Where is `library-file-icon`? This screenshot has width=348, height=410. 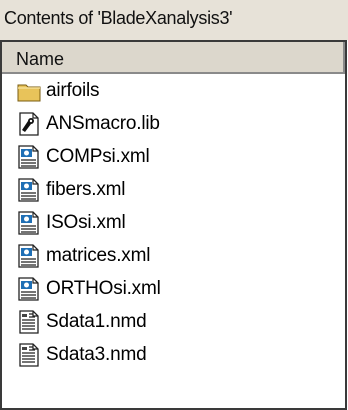 library-file-icon is located at coordinates (29, 123).